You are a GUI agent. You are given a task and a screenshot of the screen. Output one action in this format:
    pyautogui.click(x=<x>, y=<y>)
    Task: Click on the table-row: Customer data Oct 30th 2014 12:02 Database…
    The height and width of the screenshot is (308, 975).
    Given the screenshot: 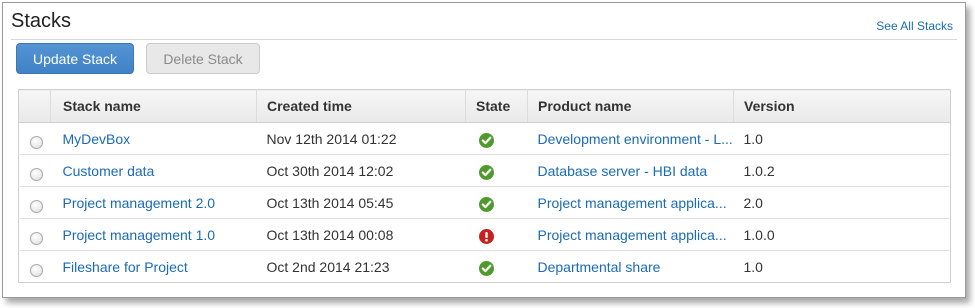 What is the action you would take?
    pyautogui.click(x=484, y=170)
    